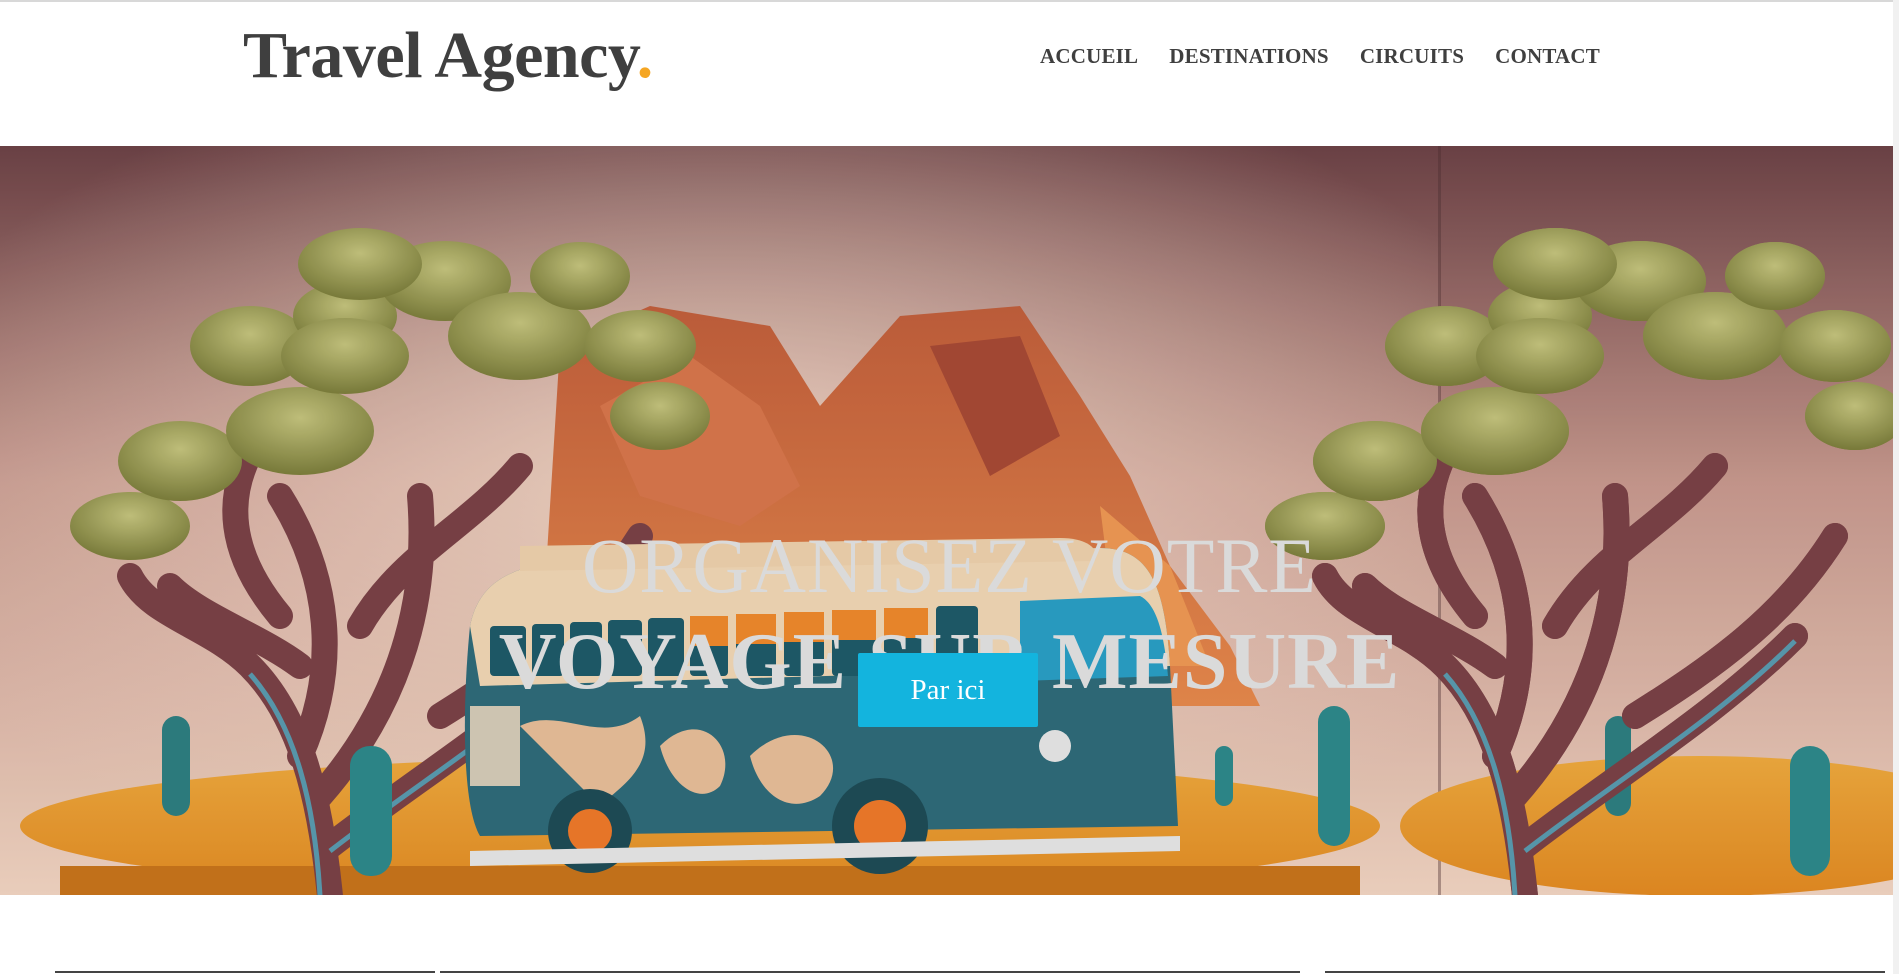  What do you see at coordinates (1896, 487) in the screenshot?
I see `scrollbar` at bounding box center [1896, 487].